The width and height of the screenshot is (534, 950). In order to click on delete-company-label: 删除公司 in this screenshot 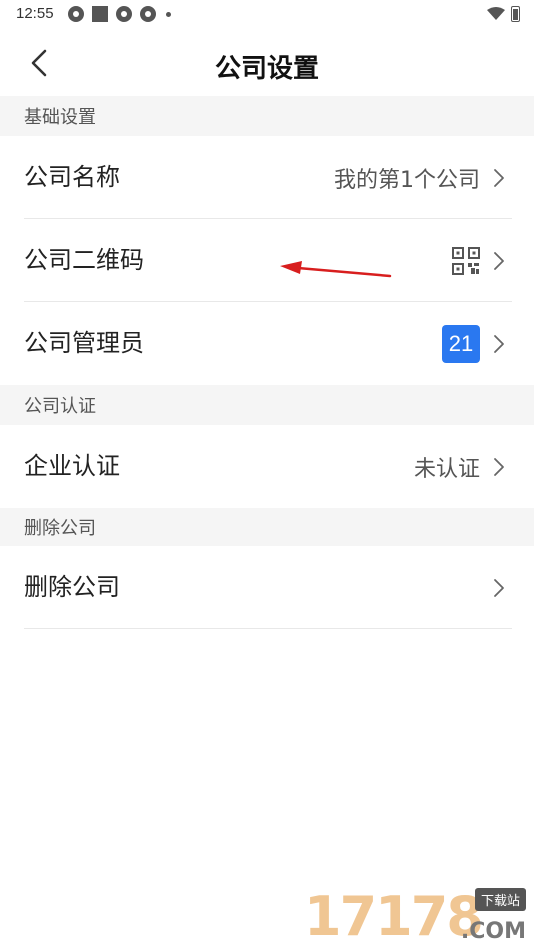, I will do `click(72, 587)`.